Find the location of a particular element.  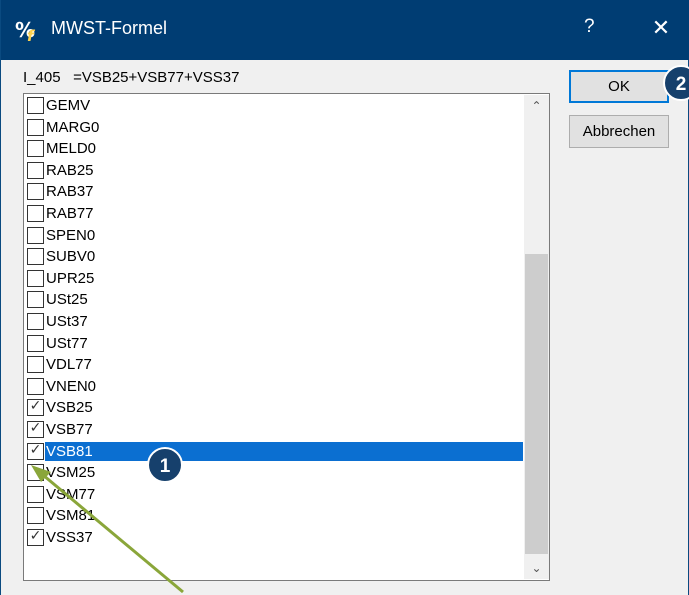

list-item: VNEN0 is located at coordinates (275, 386).